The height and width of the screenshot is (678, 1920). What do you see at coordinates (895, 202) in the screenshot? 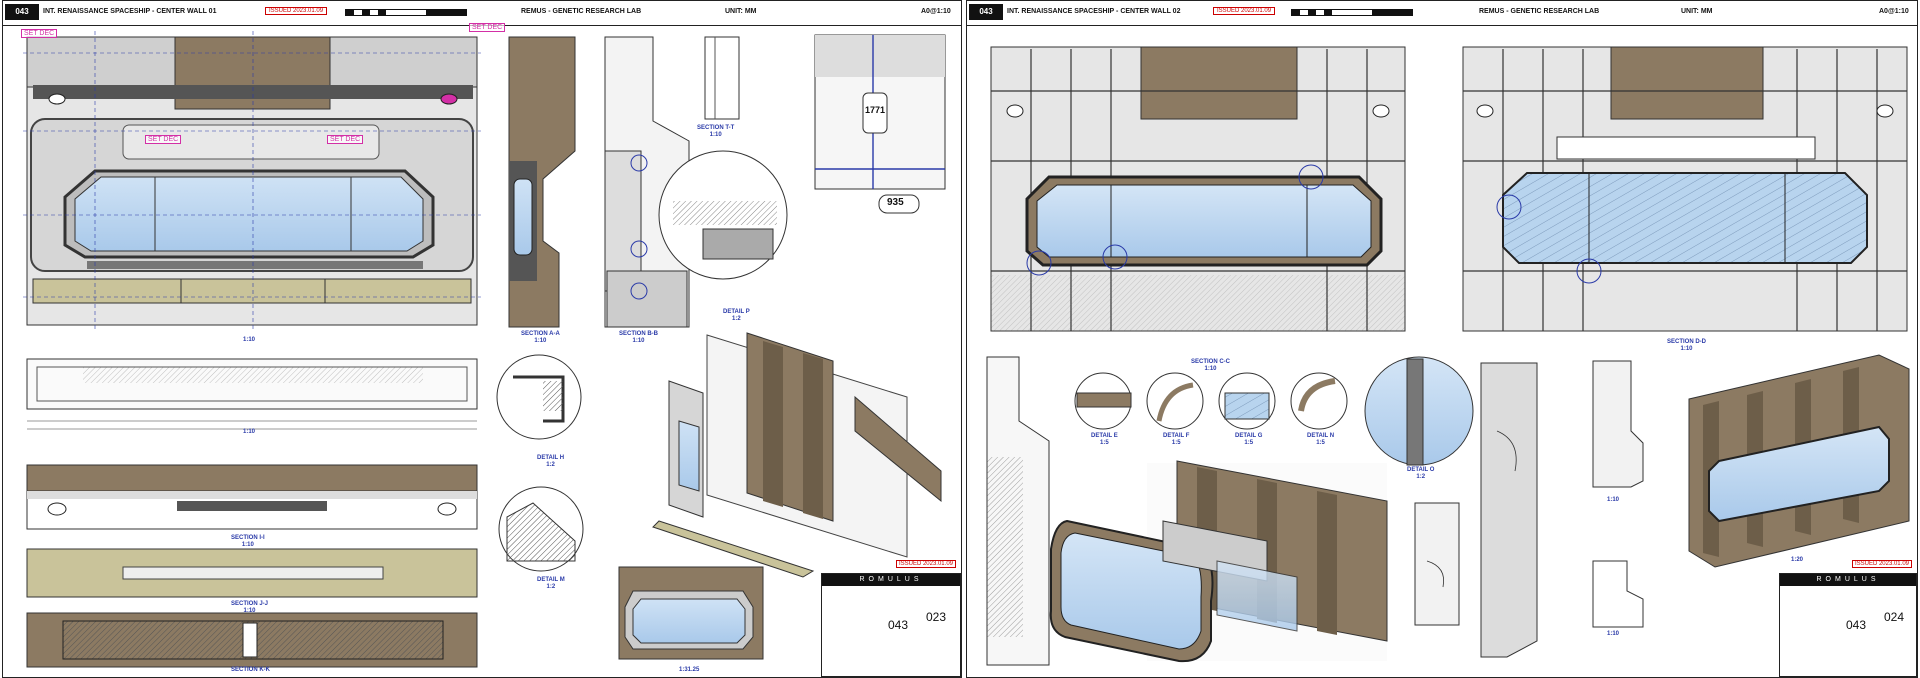
I see `dimension-935: 935` at bounding box center [895, 202].